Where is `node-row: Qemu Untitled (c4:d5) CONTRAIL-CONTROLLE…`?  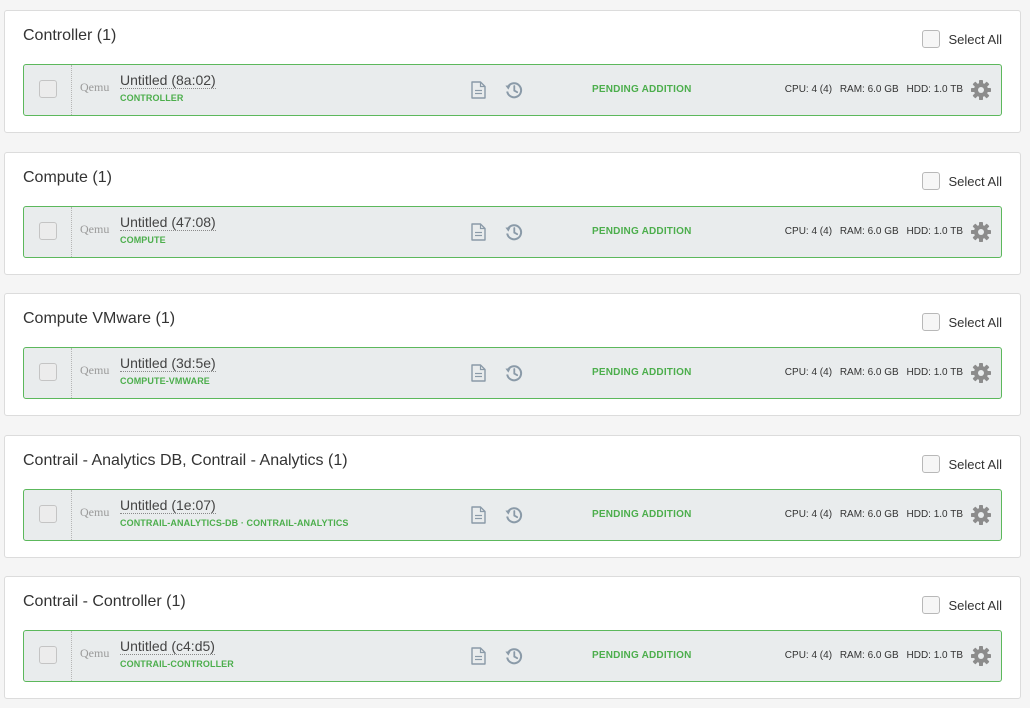 node-row: Qemu Untitled (c4:d5) CONTRAIL-CONTROLLE… is located at coordinates (512, 656).